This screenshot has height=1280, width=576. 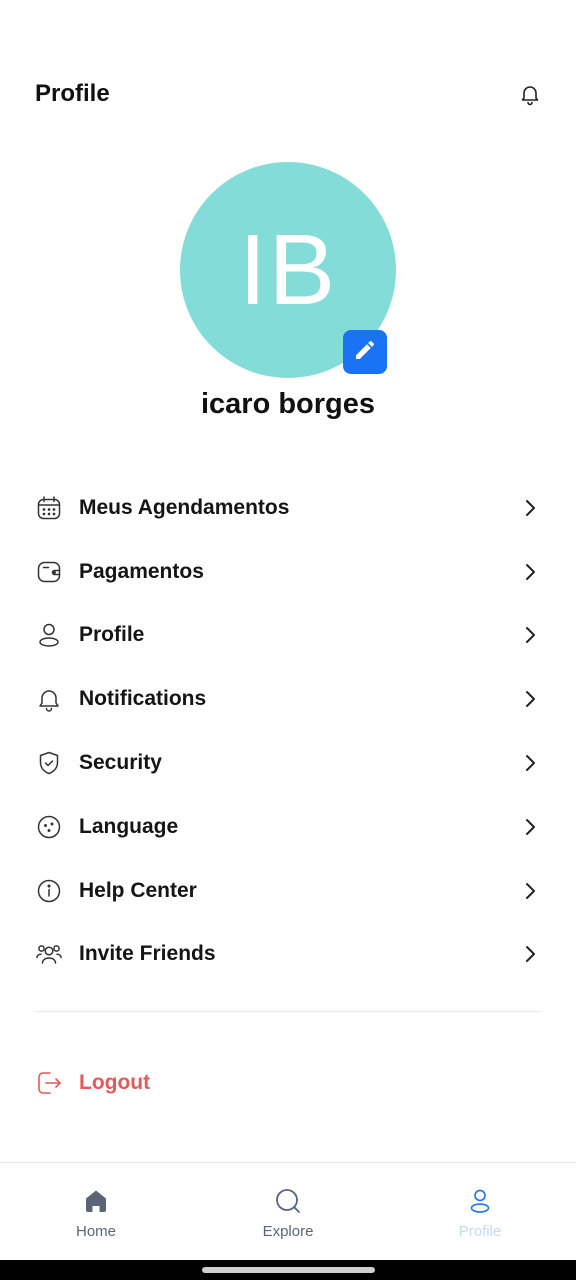 What do you see at coordinates (184, 507) in the screenshot?
I see `menu-item-label: Meus Agendamentos` at bounding box center [184, 507].